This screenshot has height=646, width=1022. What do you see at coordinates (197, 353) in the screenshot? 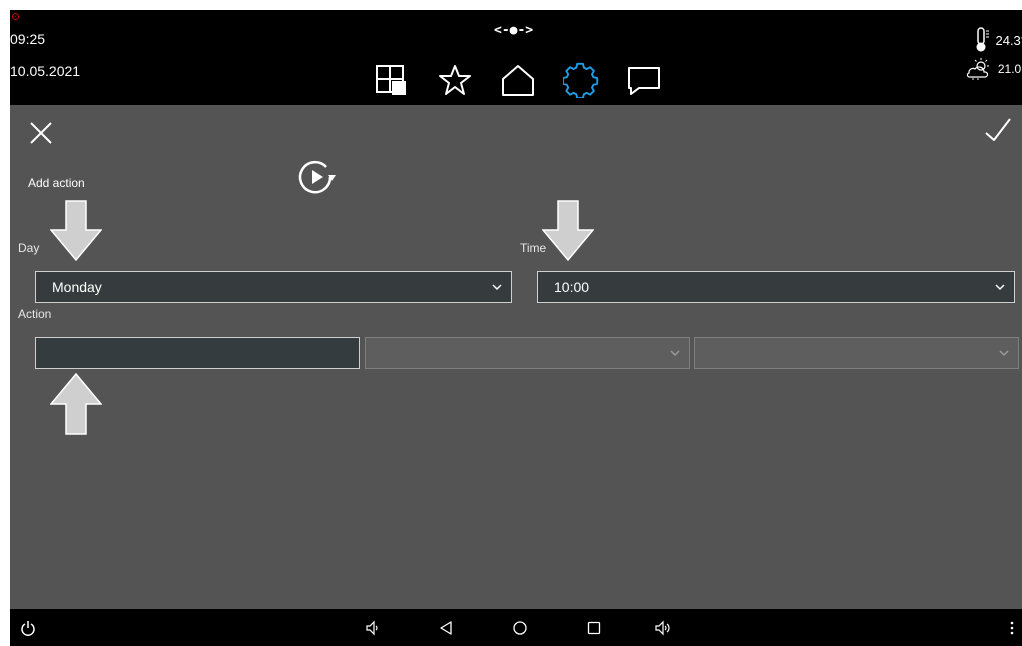
I see `action-input` at bounding box center [197, 353].